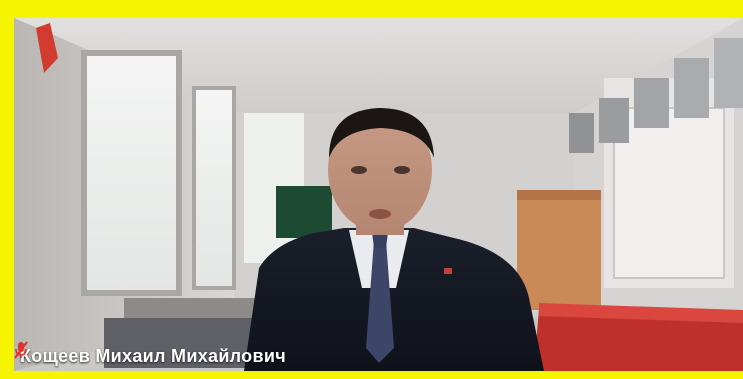 This screenshot has height=379, width=743. I want to click on mic-muted-icon, so click(21, 350).